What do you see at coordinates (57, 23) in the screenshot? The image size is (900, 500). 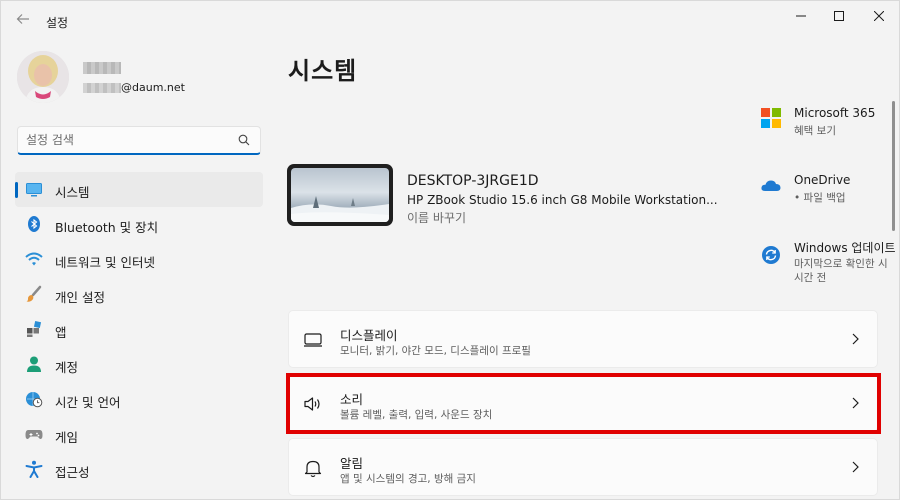 I see `app-title: 설정` at bounding box center [57, 23].